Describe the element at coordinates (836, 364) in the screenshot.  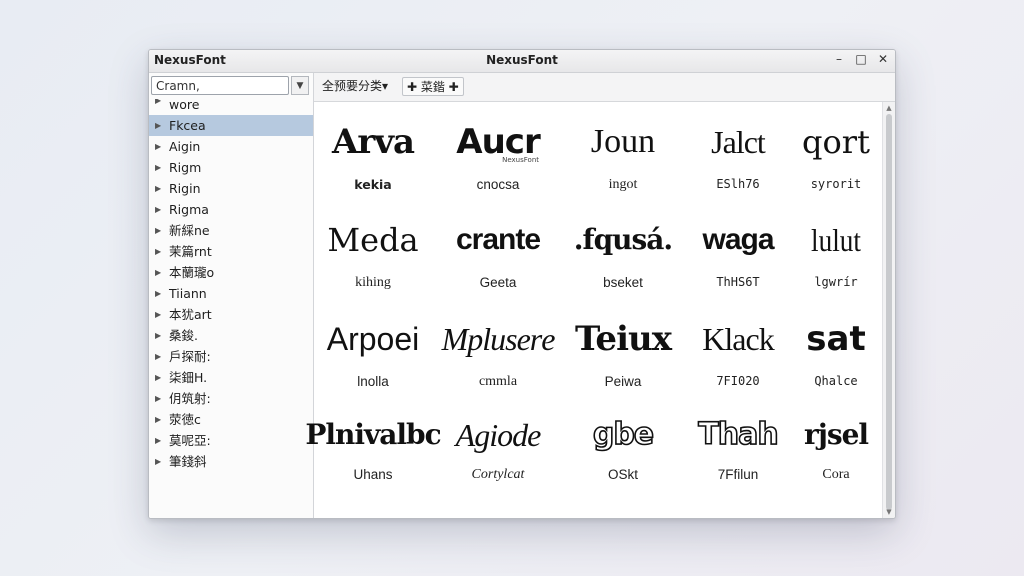
I see `font-preview-cell: sat Qhalce` at that location.